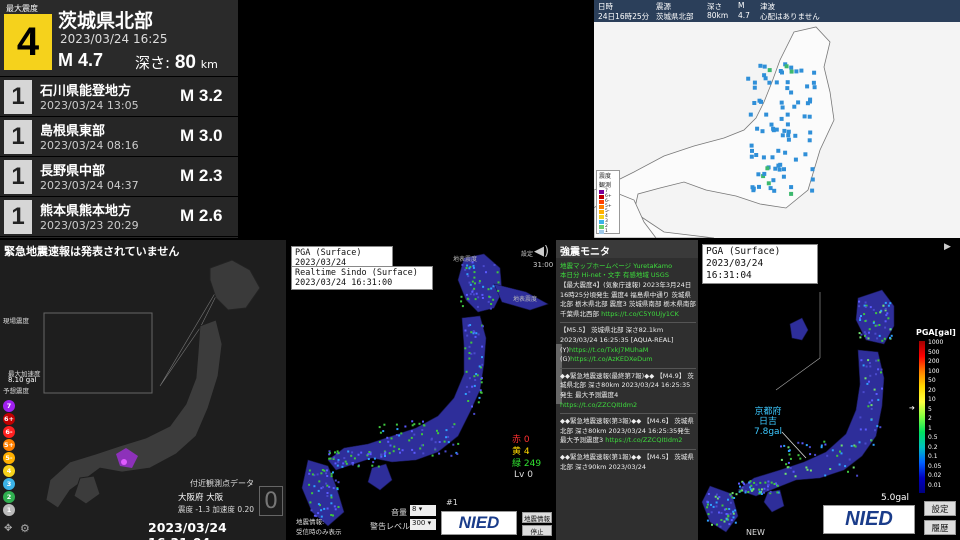  I want to click on gear-icon: ⚙, so click(25, 528).